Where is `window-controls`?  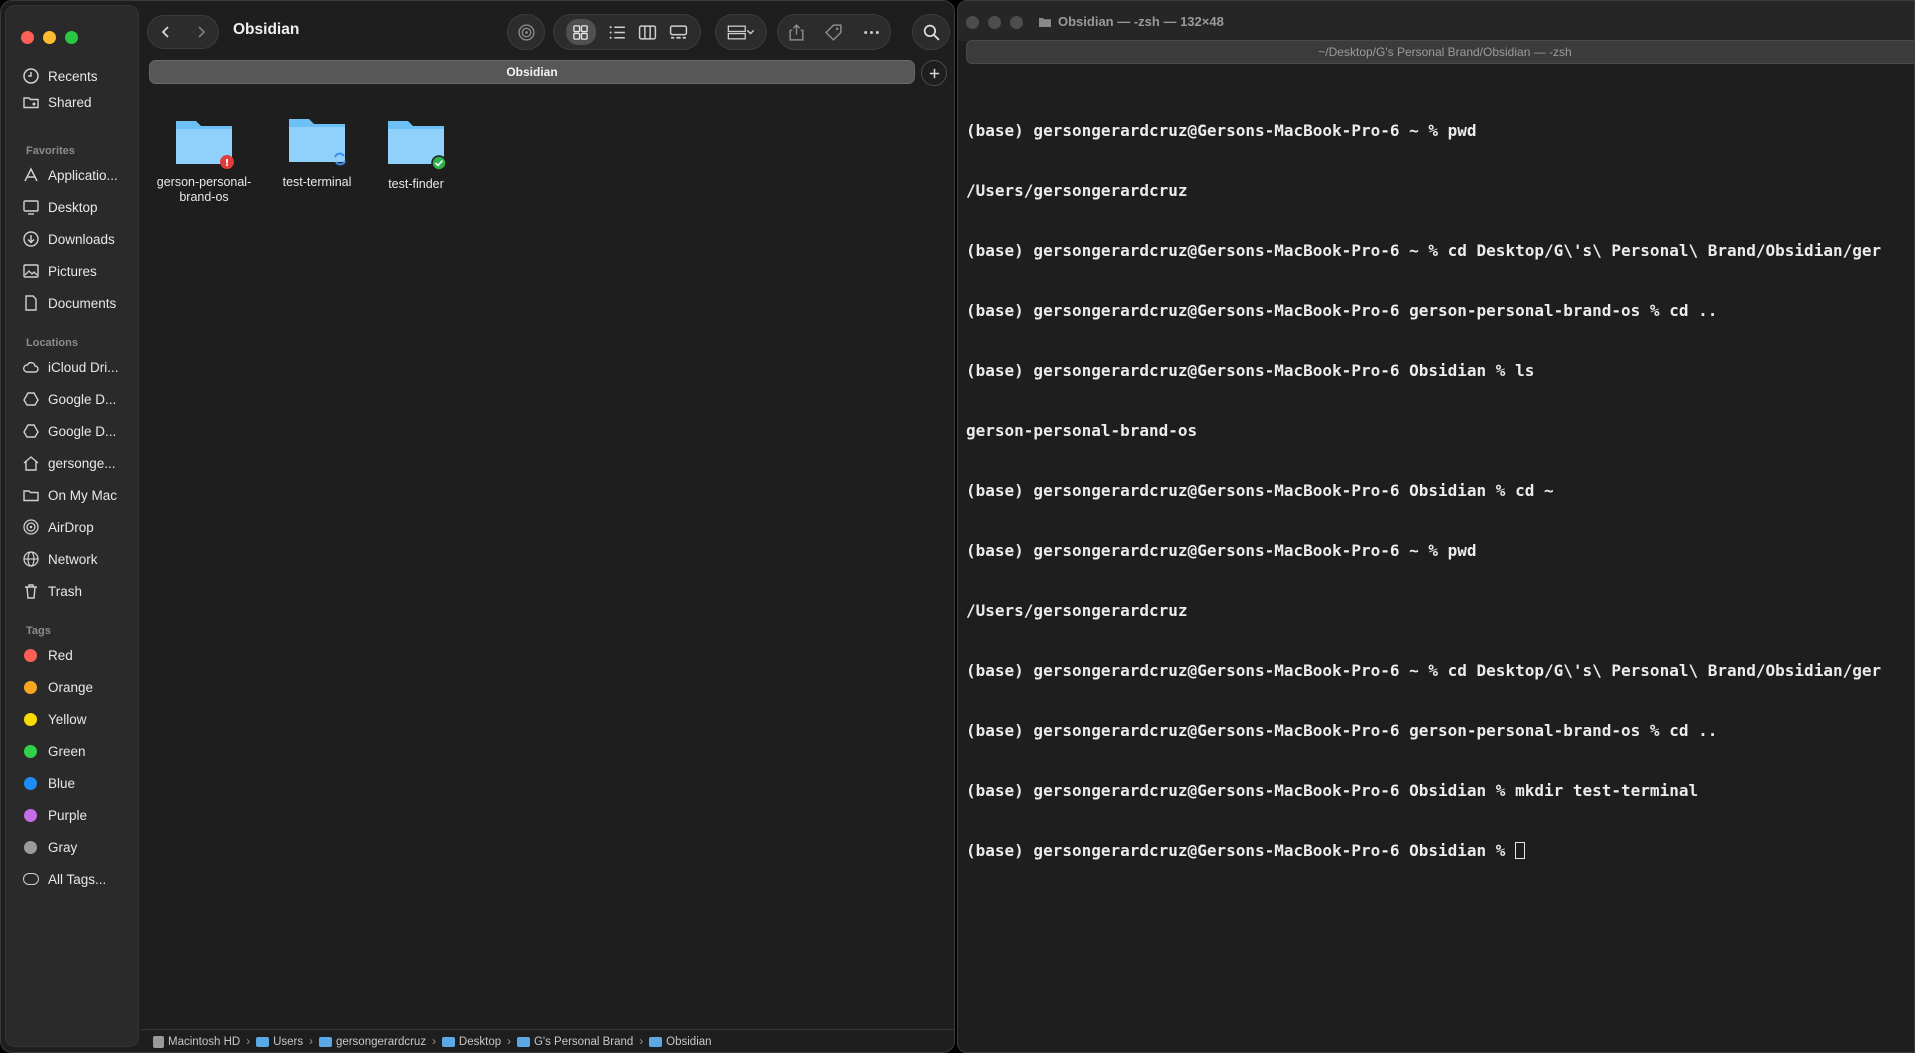
window-controls is located at coordinates (994, 22).